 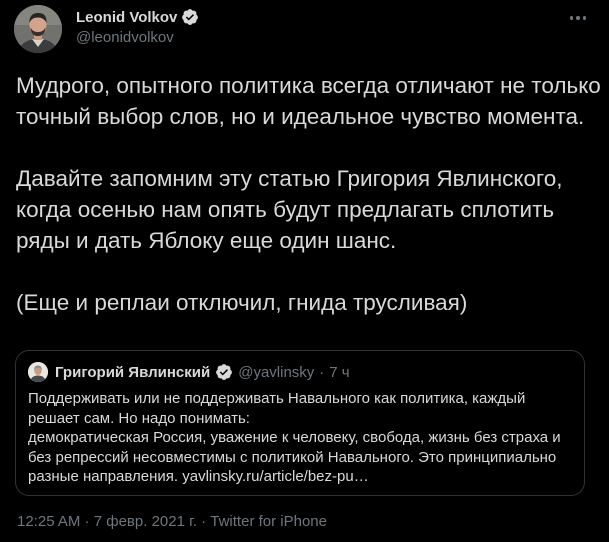 What do you see at coordinates (133, 372) in the screenshot?
I see `quoted-author-name: Григорий Явлинский` at bounding box center [133, 372].